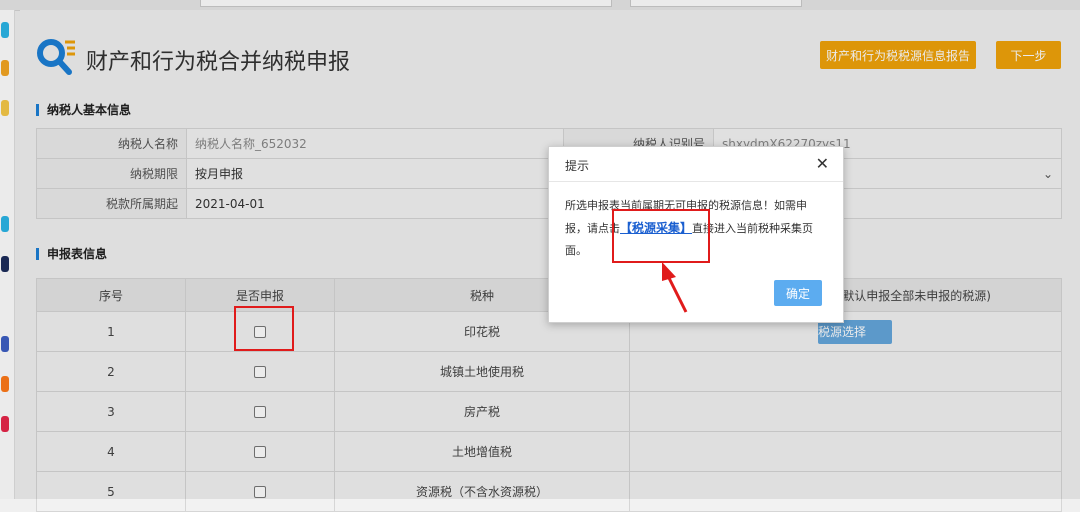 This screenshot has width=1080, height=512. What do you see at coordinates (822, 163) in the screenshot?
I see `close-icon: ✕` at bounding box center [822, 163].